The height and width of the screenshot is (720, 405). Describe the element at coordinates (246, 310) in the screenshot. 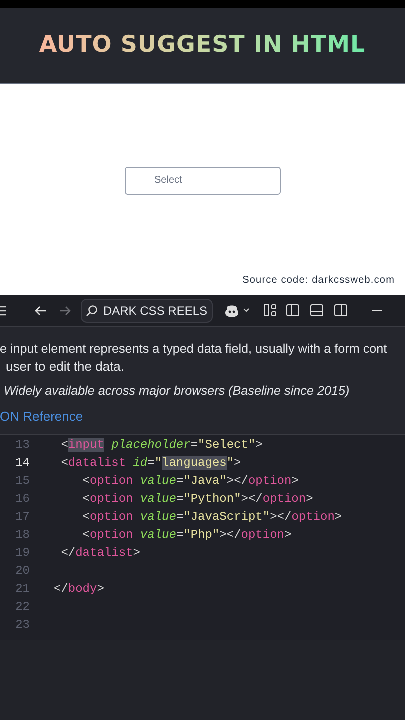

I see `chevron-down-icon` at that location.